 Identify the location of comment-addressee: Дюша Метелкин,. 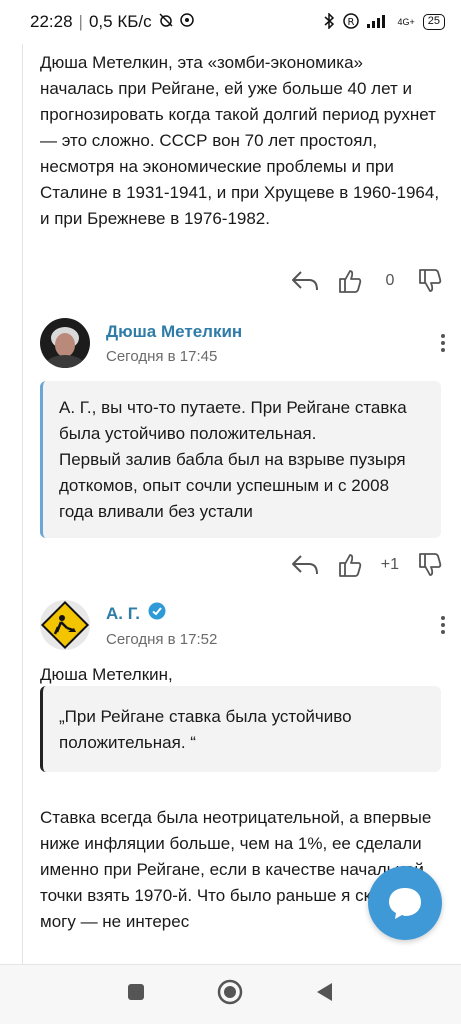
(106, 674).